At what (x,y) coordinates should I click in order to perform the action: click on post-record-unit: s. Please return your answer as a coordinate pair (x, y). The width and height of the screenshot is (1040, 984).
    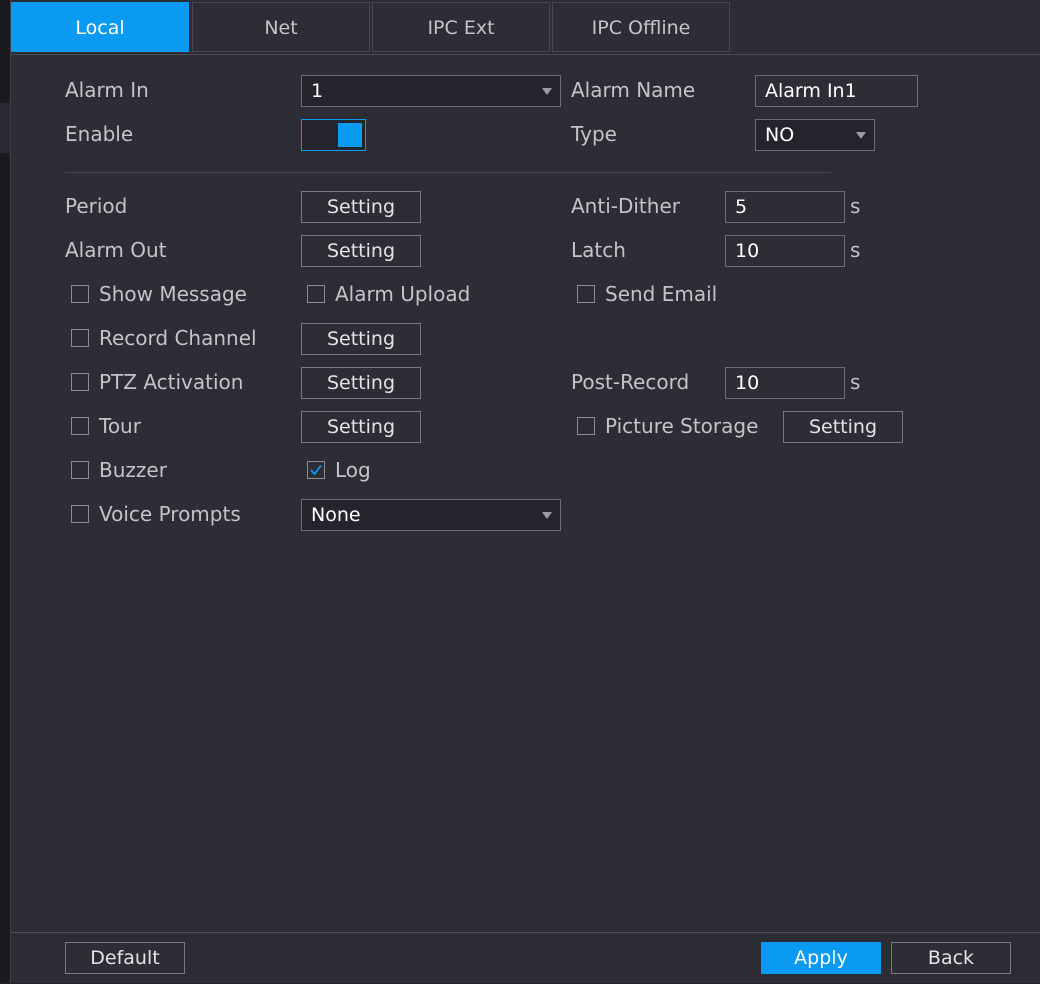
    Looking at the image, I should click on (855, 382).